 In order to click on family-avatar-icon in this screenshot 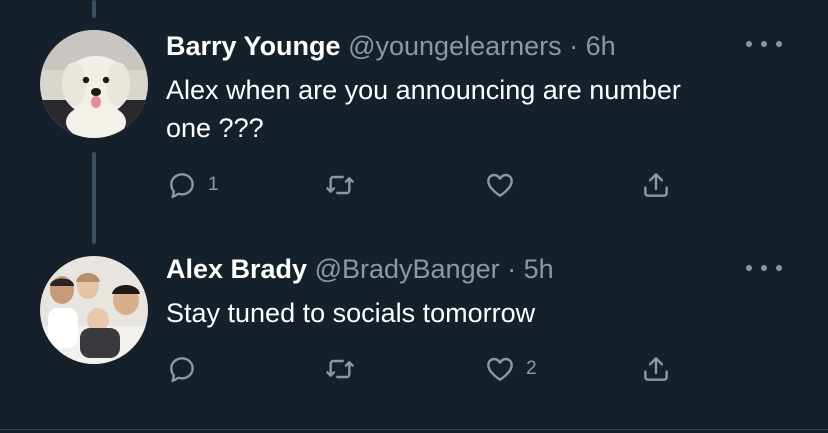, I will do `click(94, 310)`.